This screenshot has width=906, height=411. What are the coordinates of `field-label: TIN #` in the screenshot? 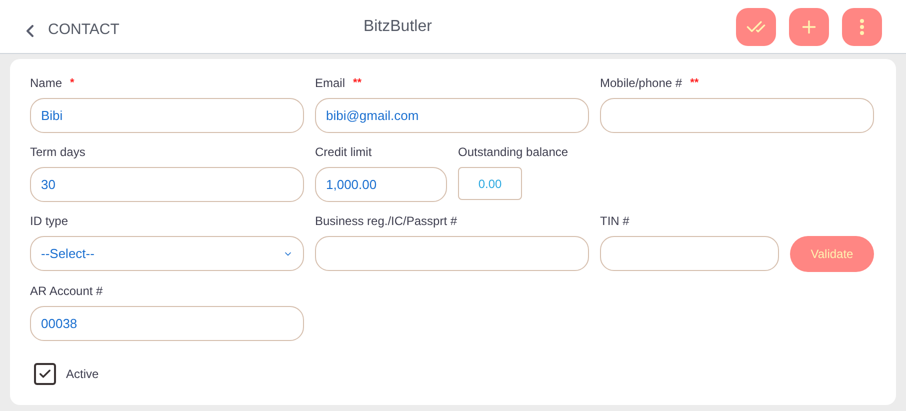 It's located at (615, 221).